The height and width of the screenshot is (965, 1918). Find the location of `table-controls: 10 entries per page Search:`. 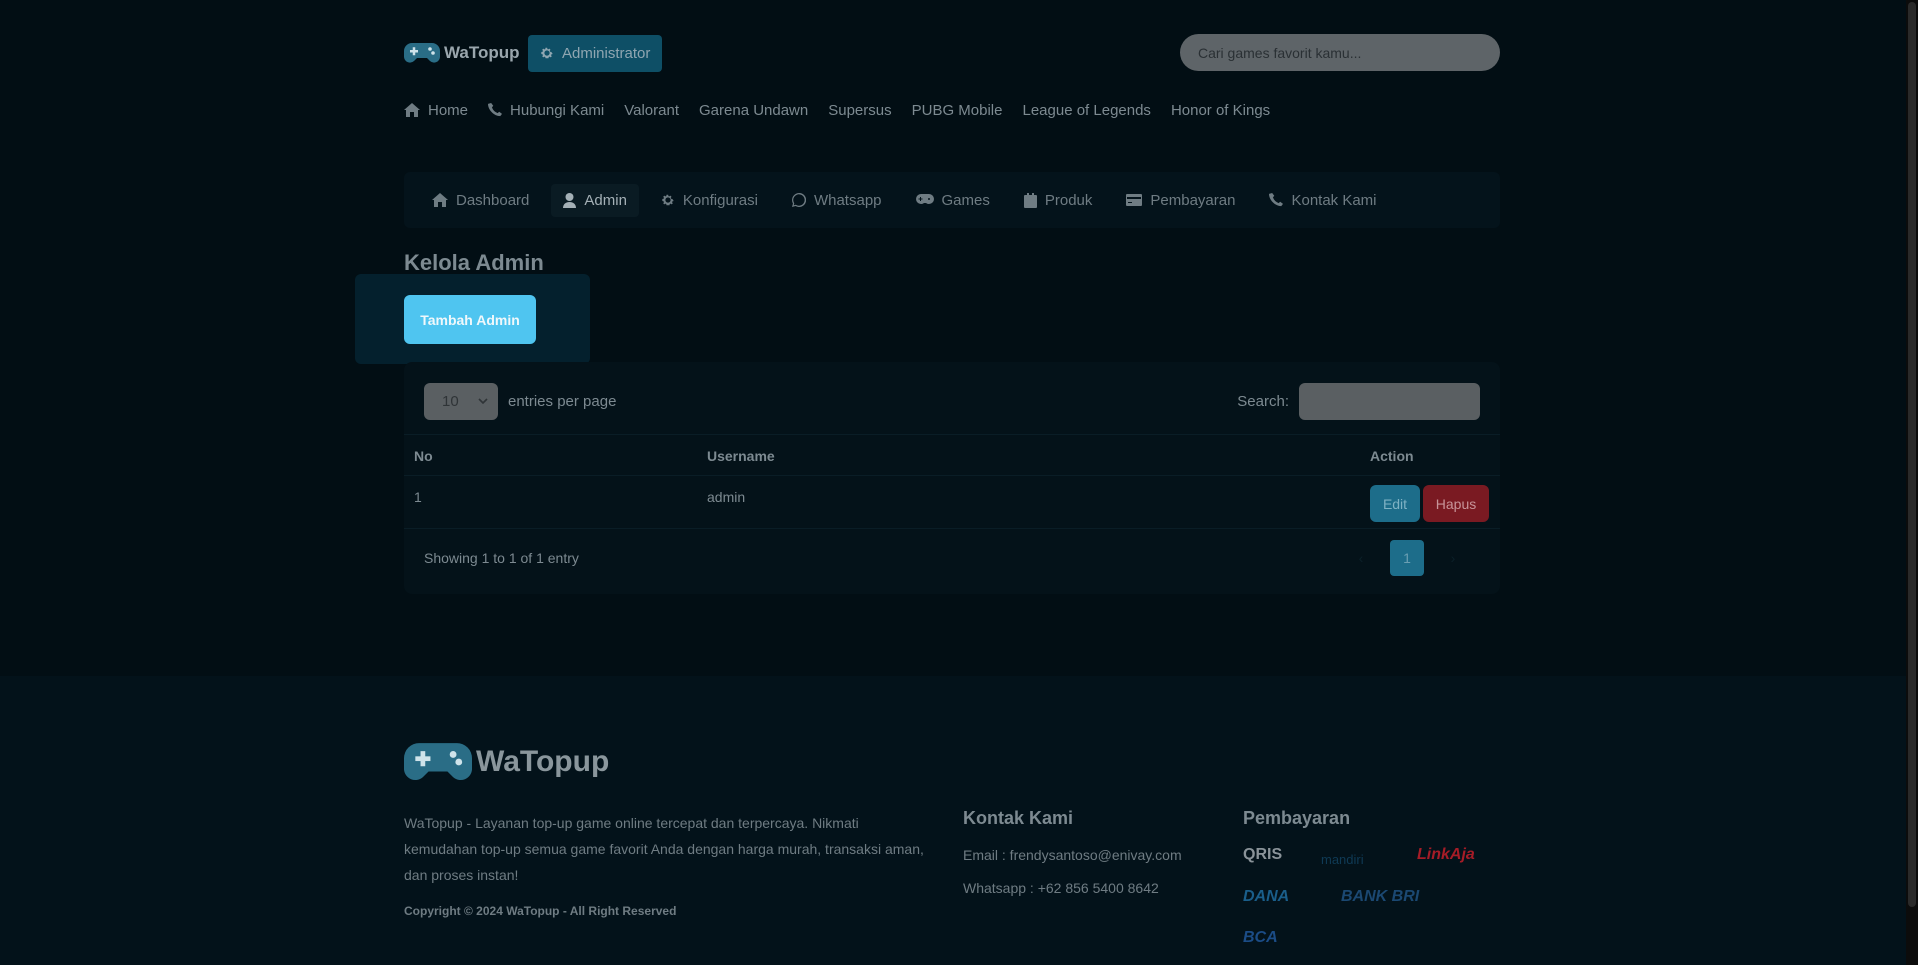

table-controls: 10 entries per page Search: is located at coordinates (952, 401).